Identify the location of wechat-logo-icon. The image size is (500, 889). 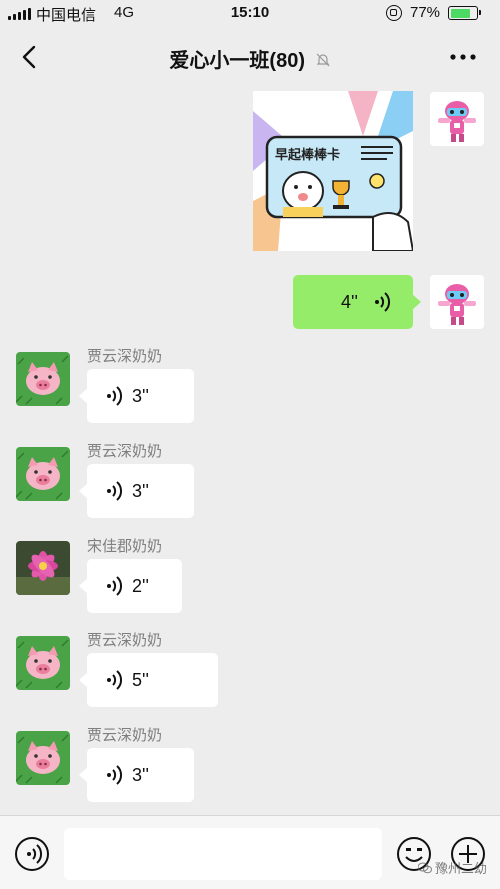
(425, 867).